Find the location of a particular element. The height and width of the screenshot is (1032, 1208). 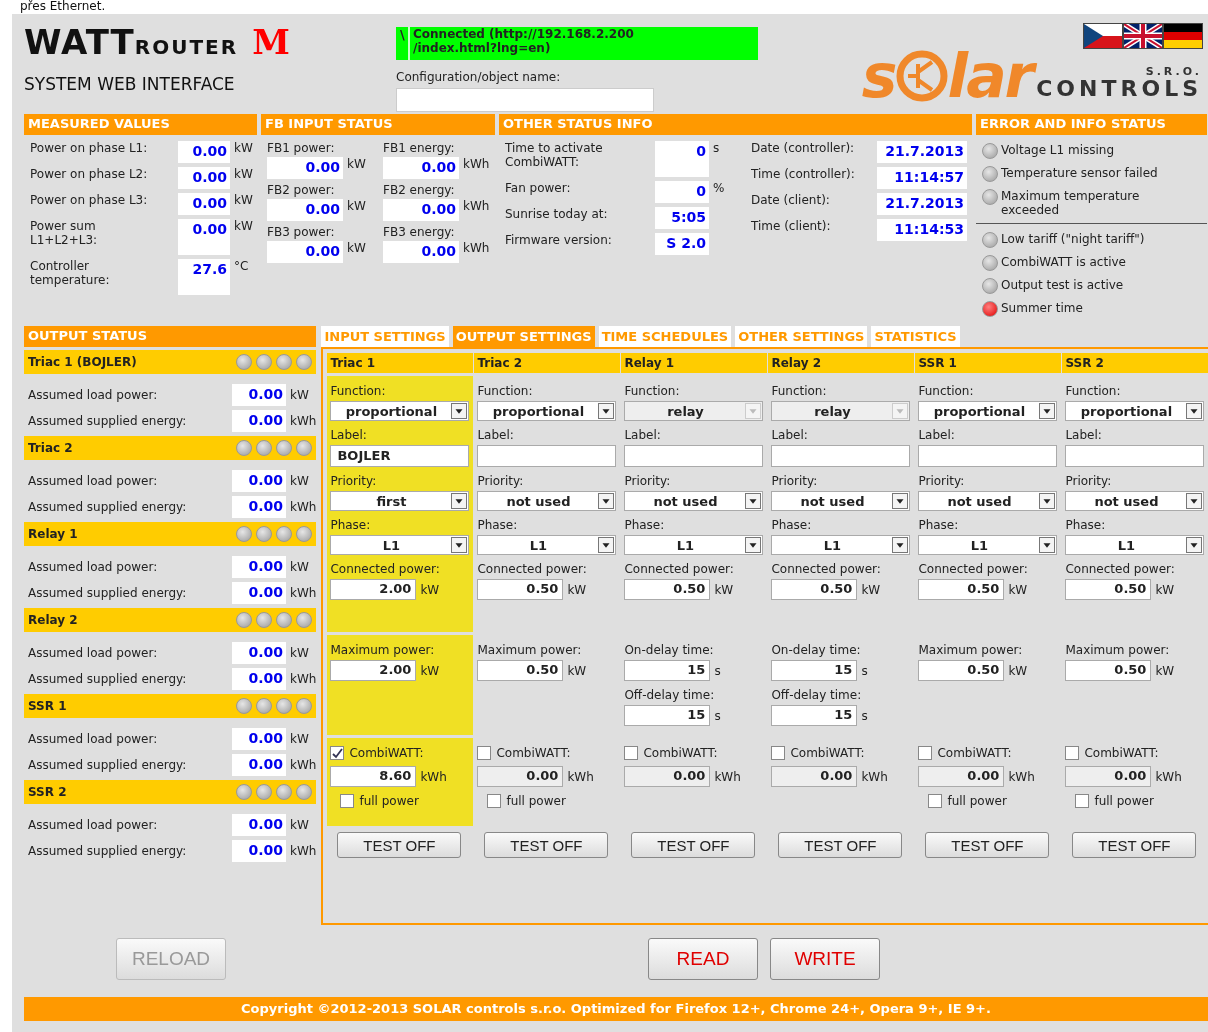

logo-text: s is located at coordinates (878, 76).